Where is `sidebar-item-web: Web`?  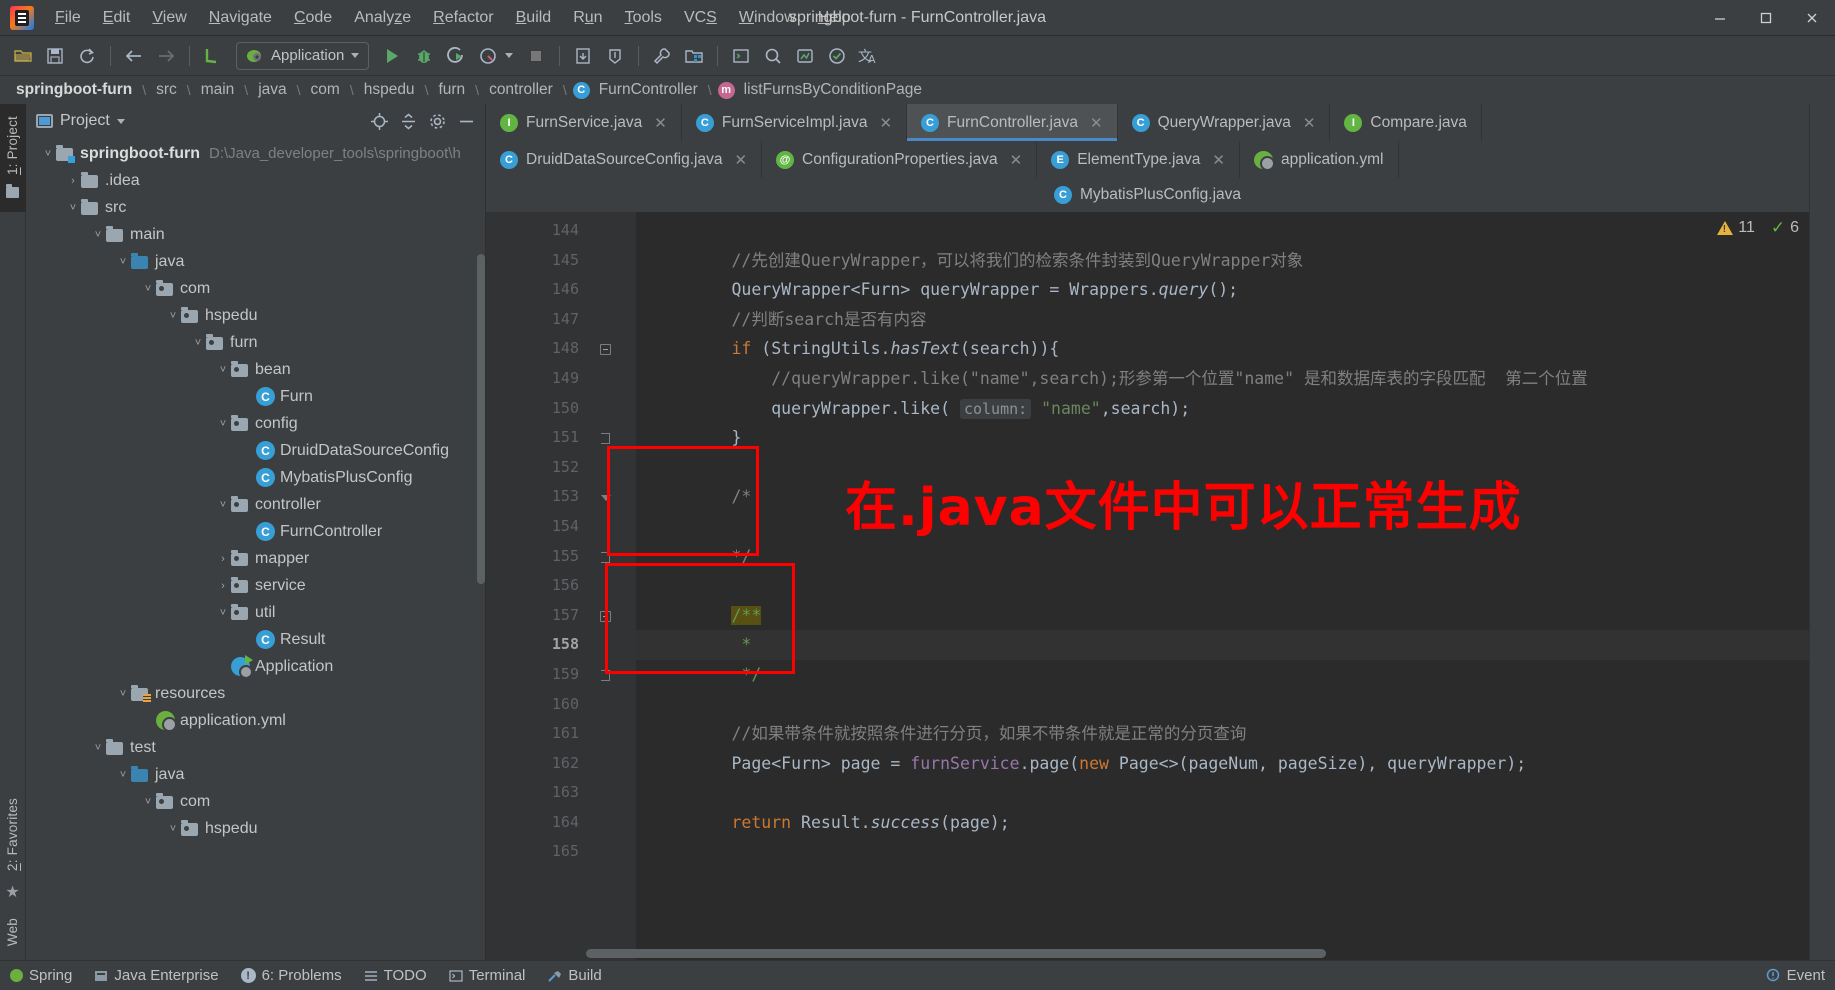 sidebar-item-web: Web is located at coordinates (12, 932).